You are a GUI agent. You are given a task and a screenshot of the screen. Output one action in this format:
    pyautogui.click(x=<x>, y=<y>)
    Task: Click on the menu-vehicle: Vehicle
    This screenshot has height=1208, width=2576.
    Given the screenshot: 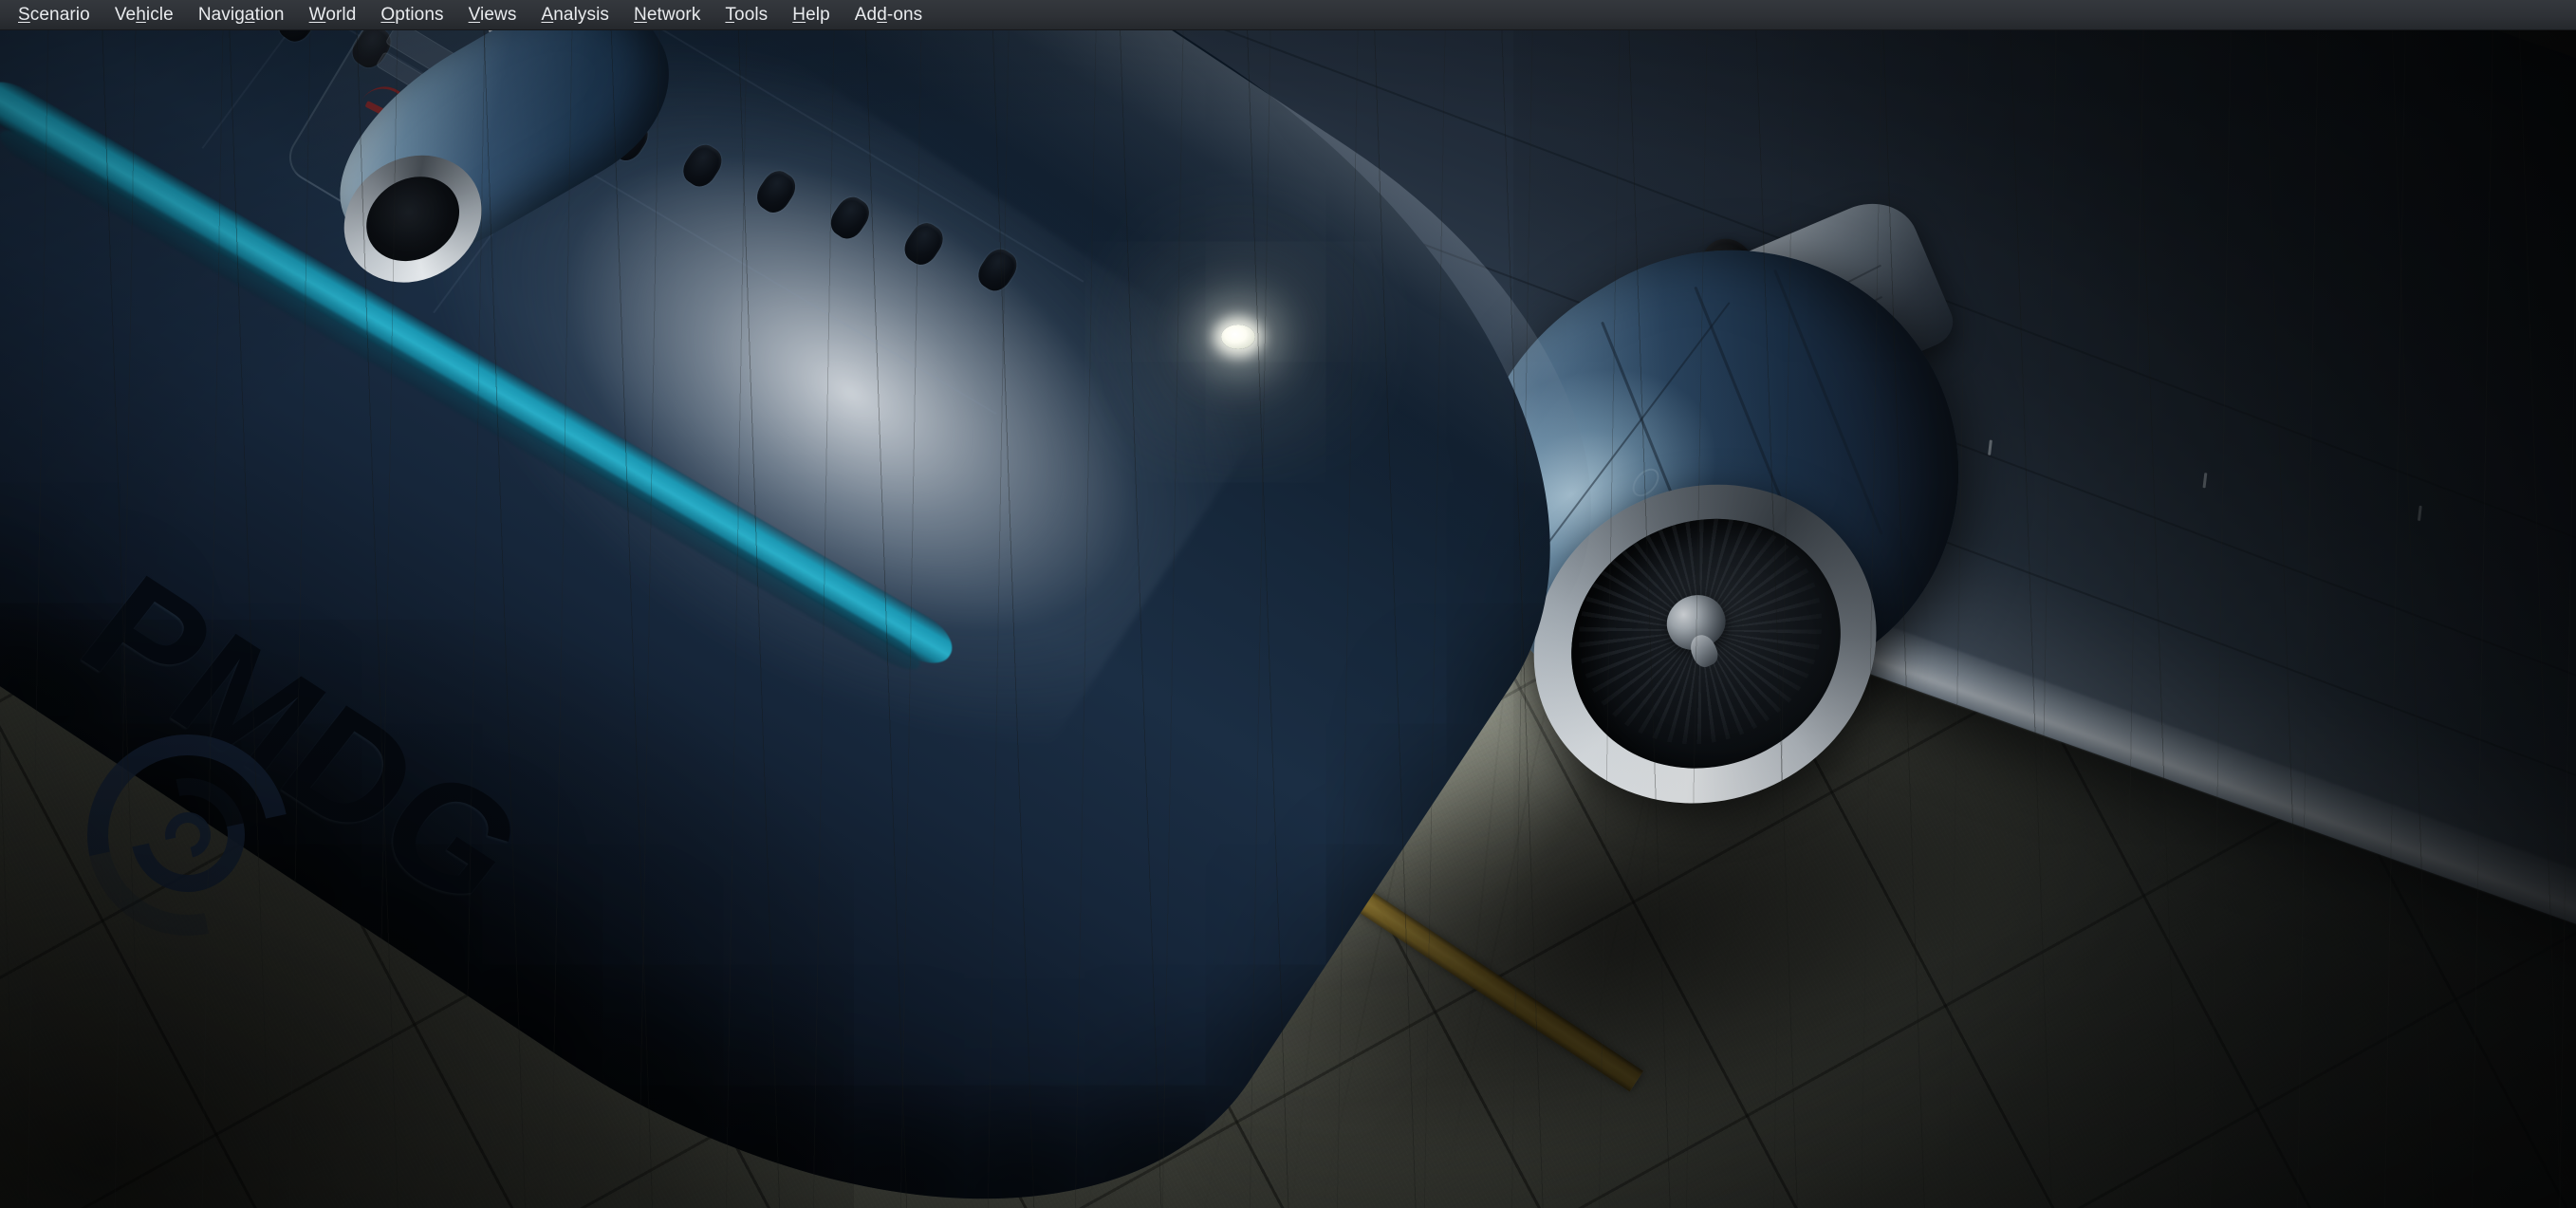 What is the action you would take?
    pyautogui.click(x=144, y=15)
    